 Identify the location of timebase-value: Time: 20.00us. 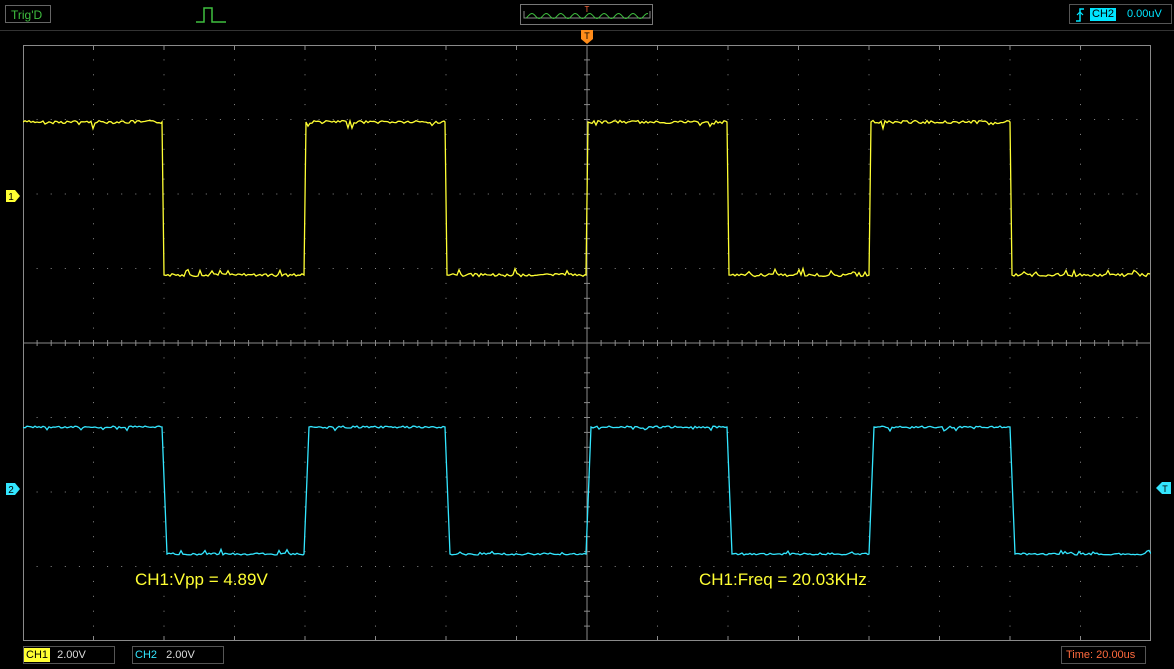
(1103, 655).